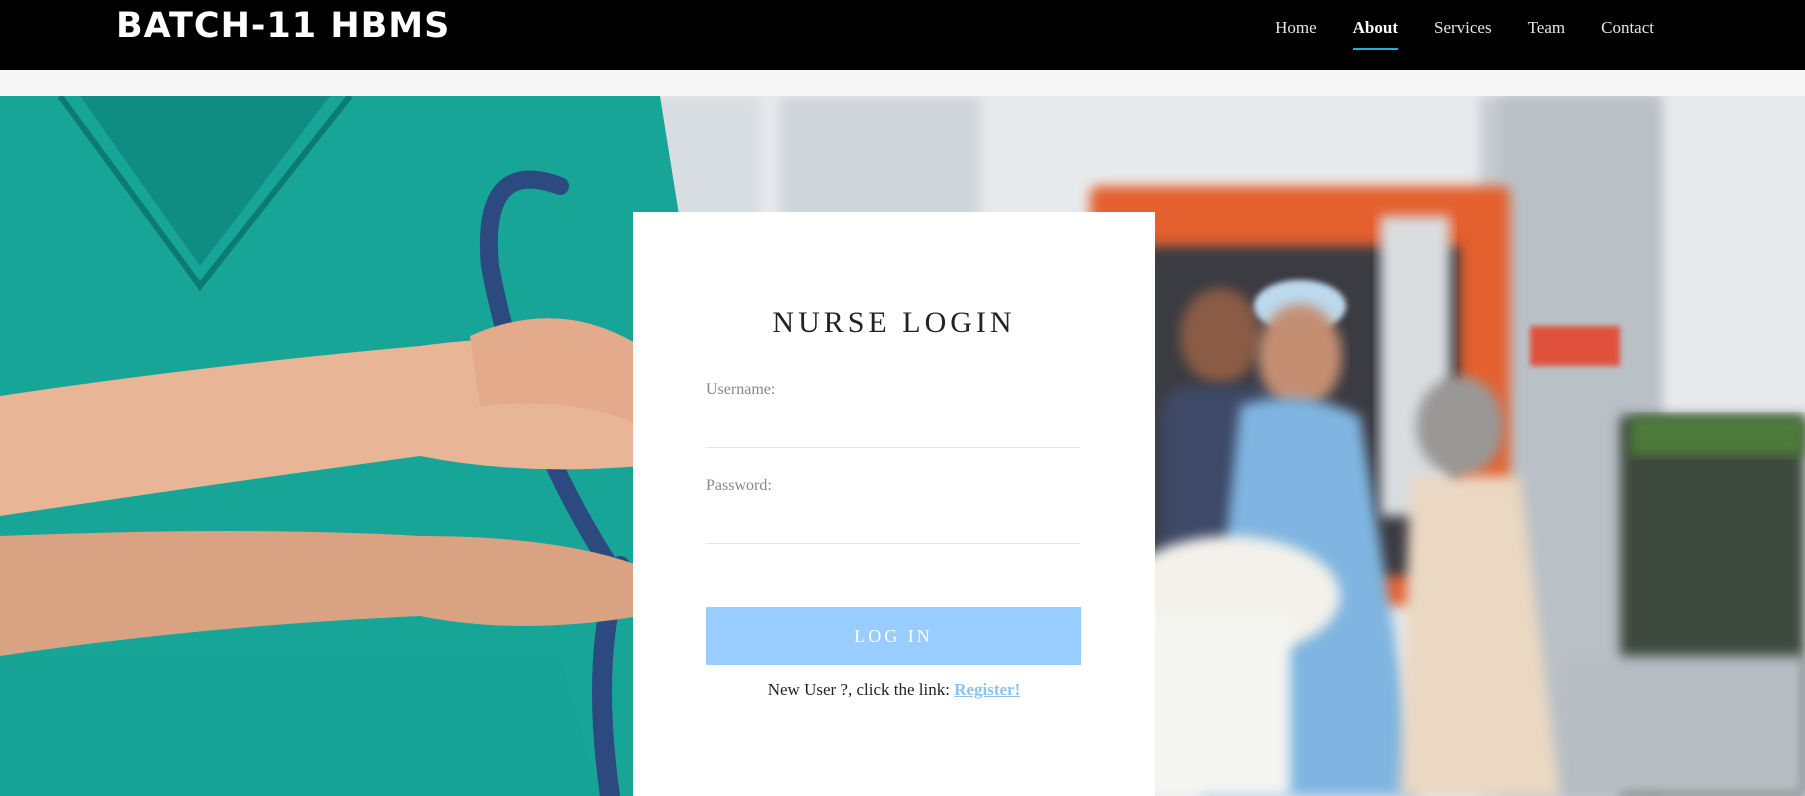 The height and width of the screenshot is (796, 1805). I want to click on nav-item-label: Team, so click(1546, 27).